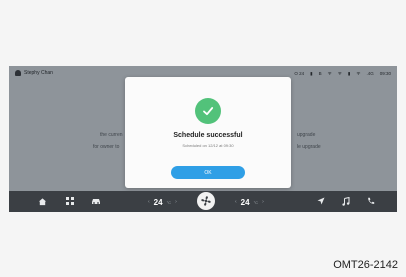 The image size is (406, 277). I want to click on passenger-temperature: 24, so click(245, 202).